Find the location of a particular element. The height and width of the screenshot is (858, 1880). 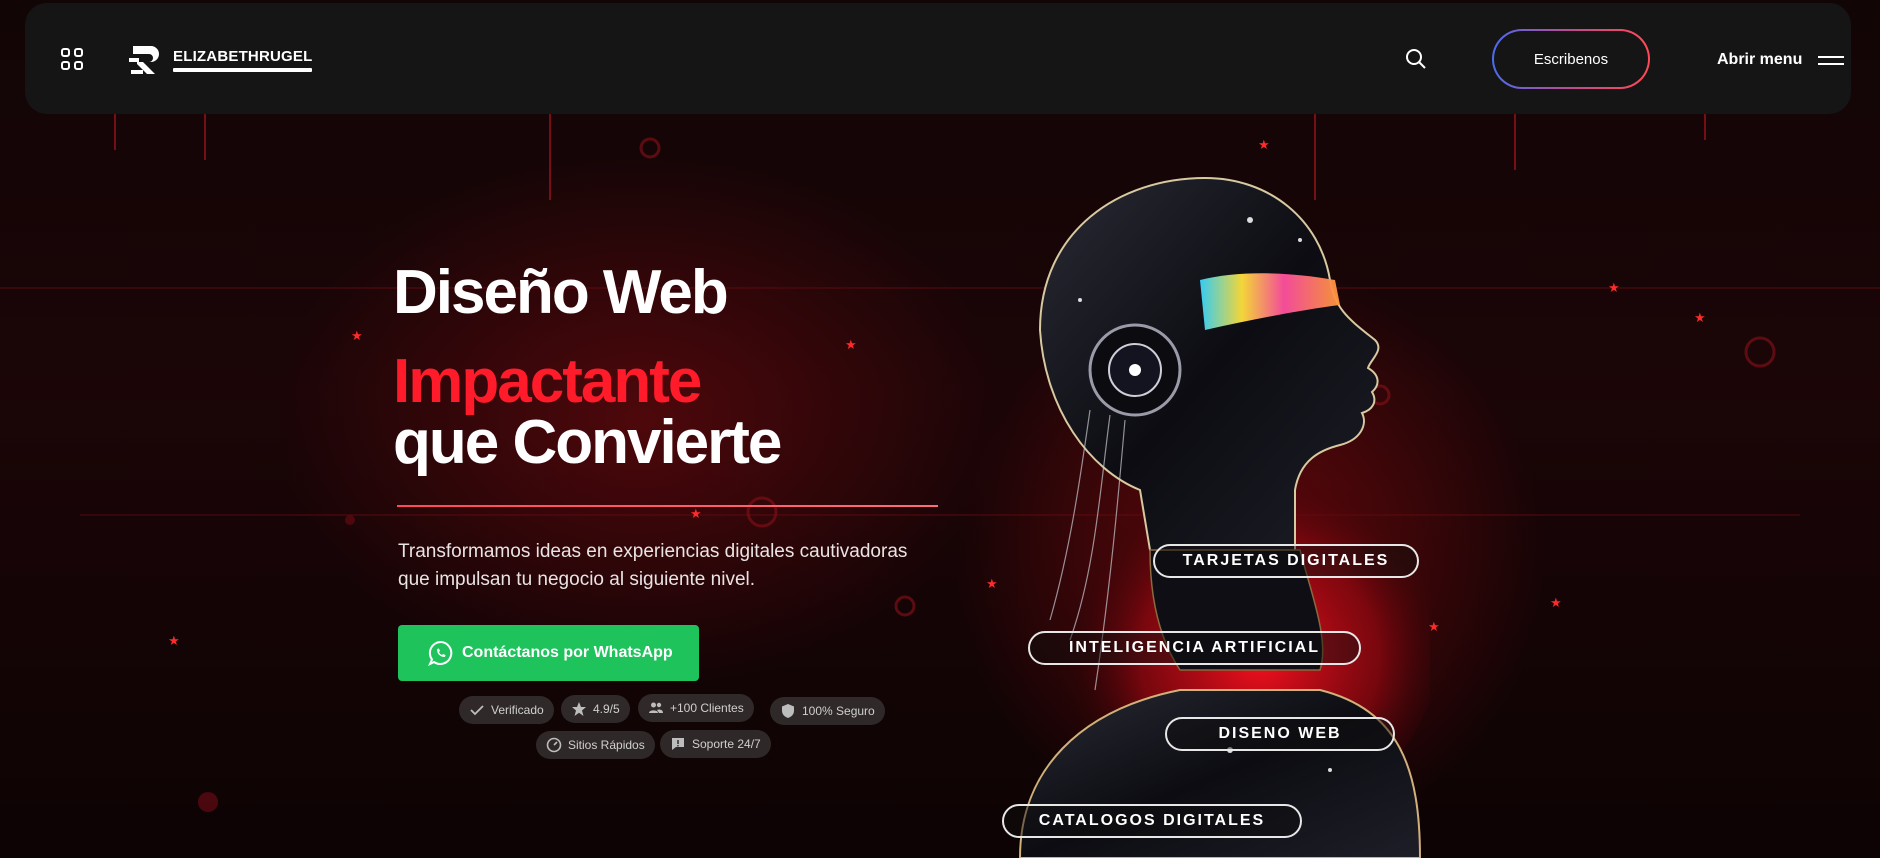

badge-secure: 100% Seguro is located at coordinates (827, 711).